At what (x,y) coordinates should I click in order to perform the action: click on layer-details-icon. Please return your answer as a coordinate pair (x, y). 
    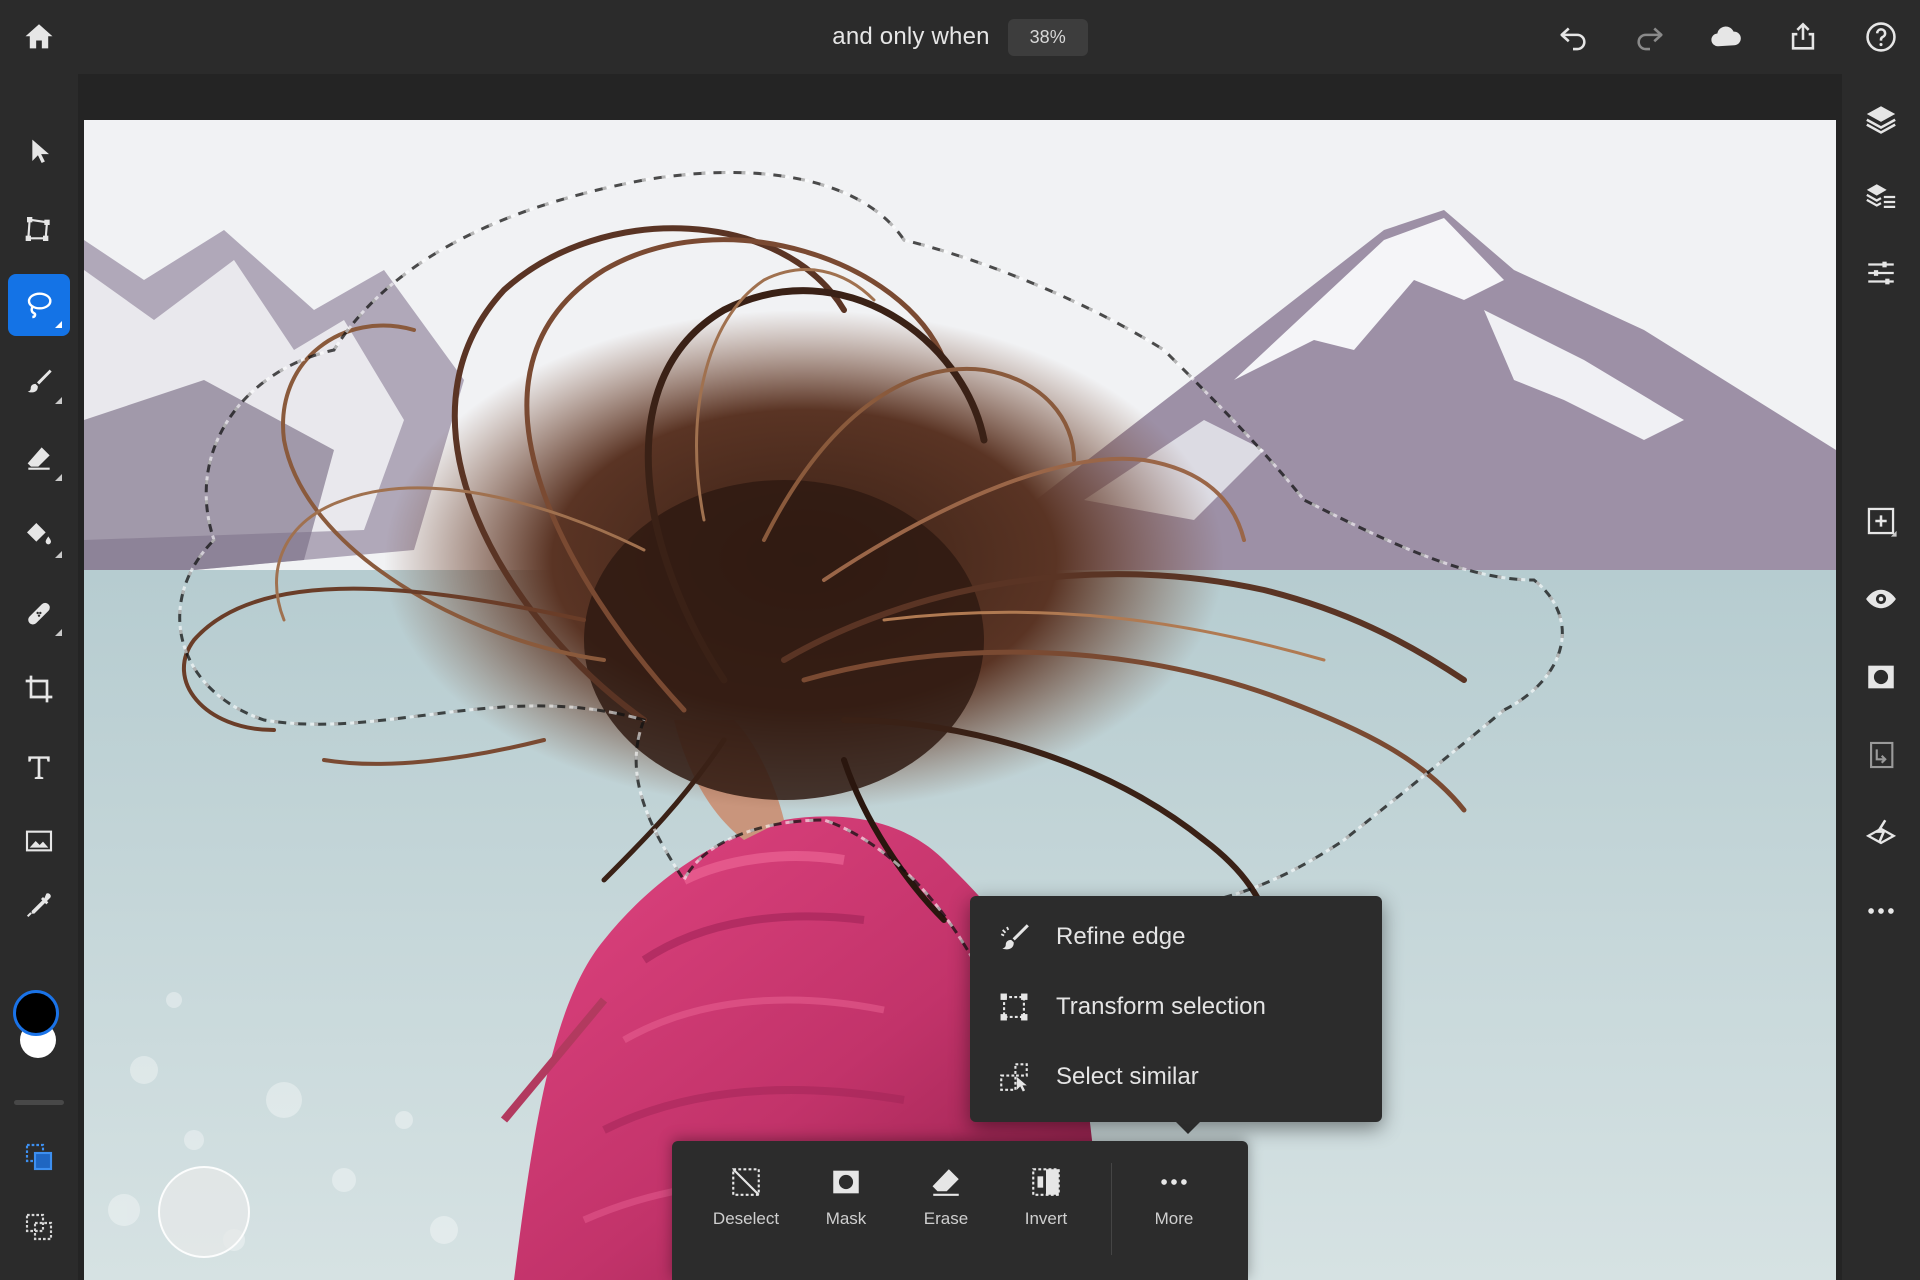
    Looking at the image, I should click on (1881, 197).